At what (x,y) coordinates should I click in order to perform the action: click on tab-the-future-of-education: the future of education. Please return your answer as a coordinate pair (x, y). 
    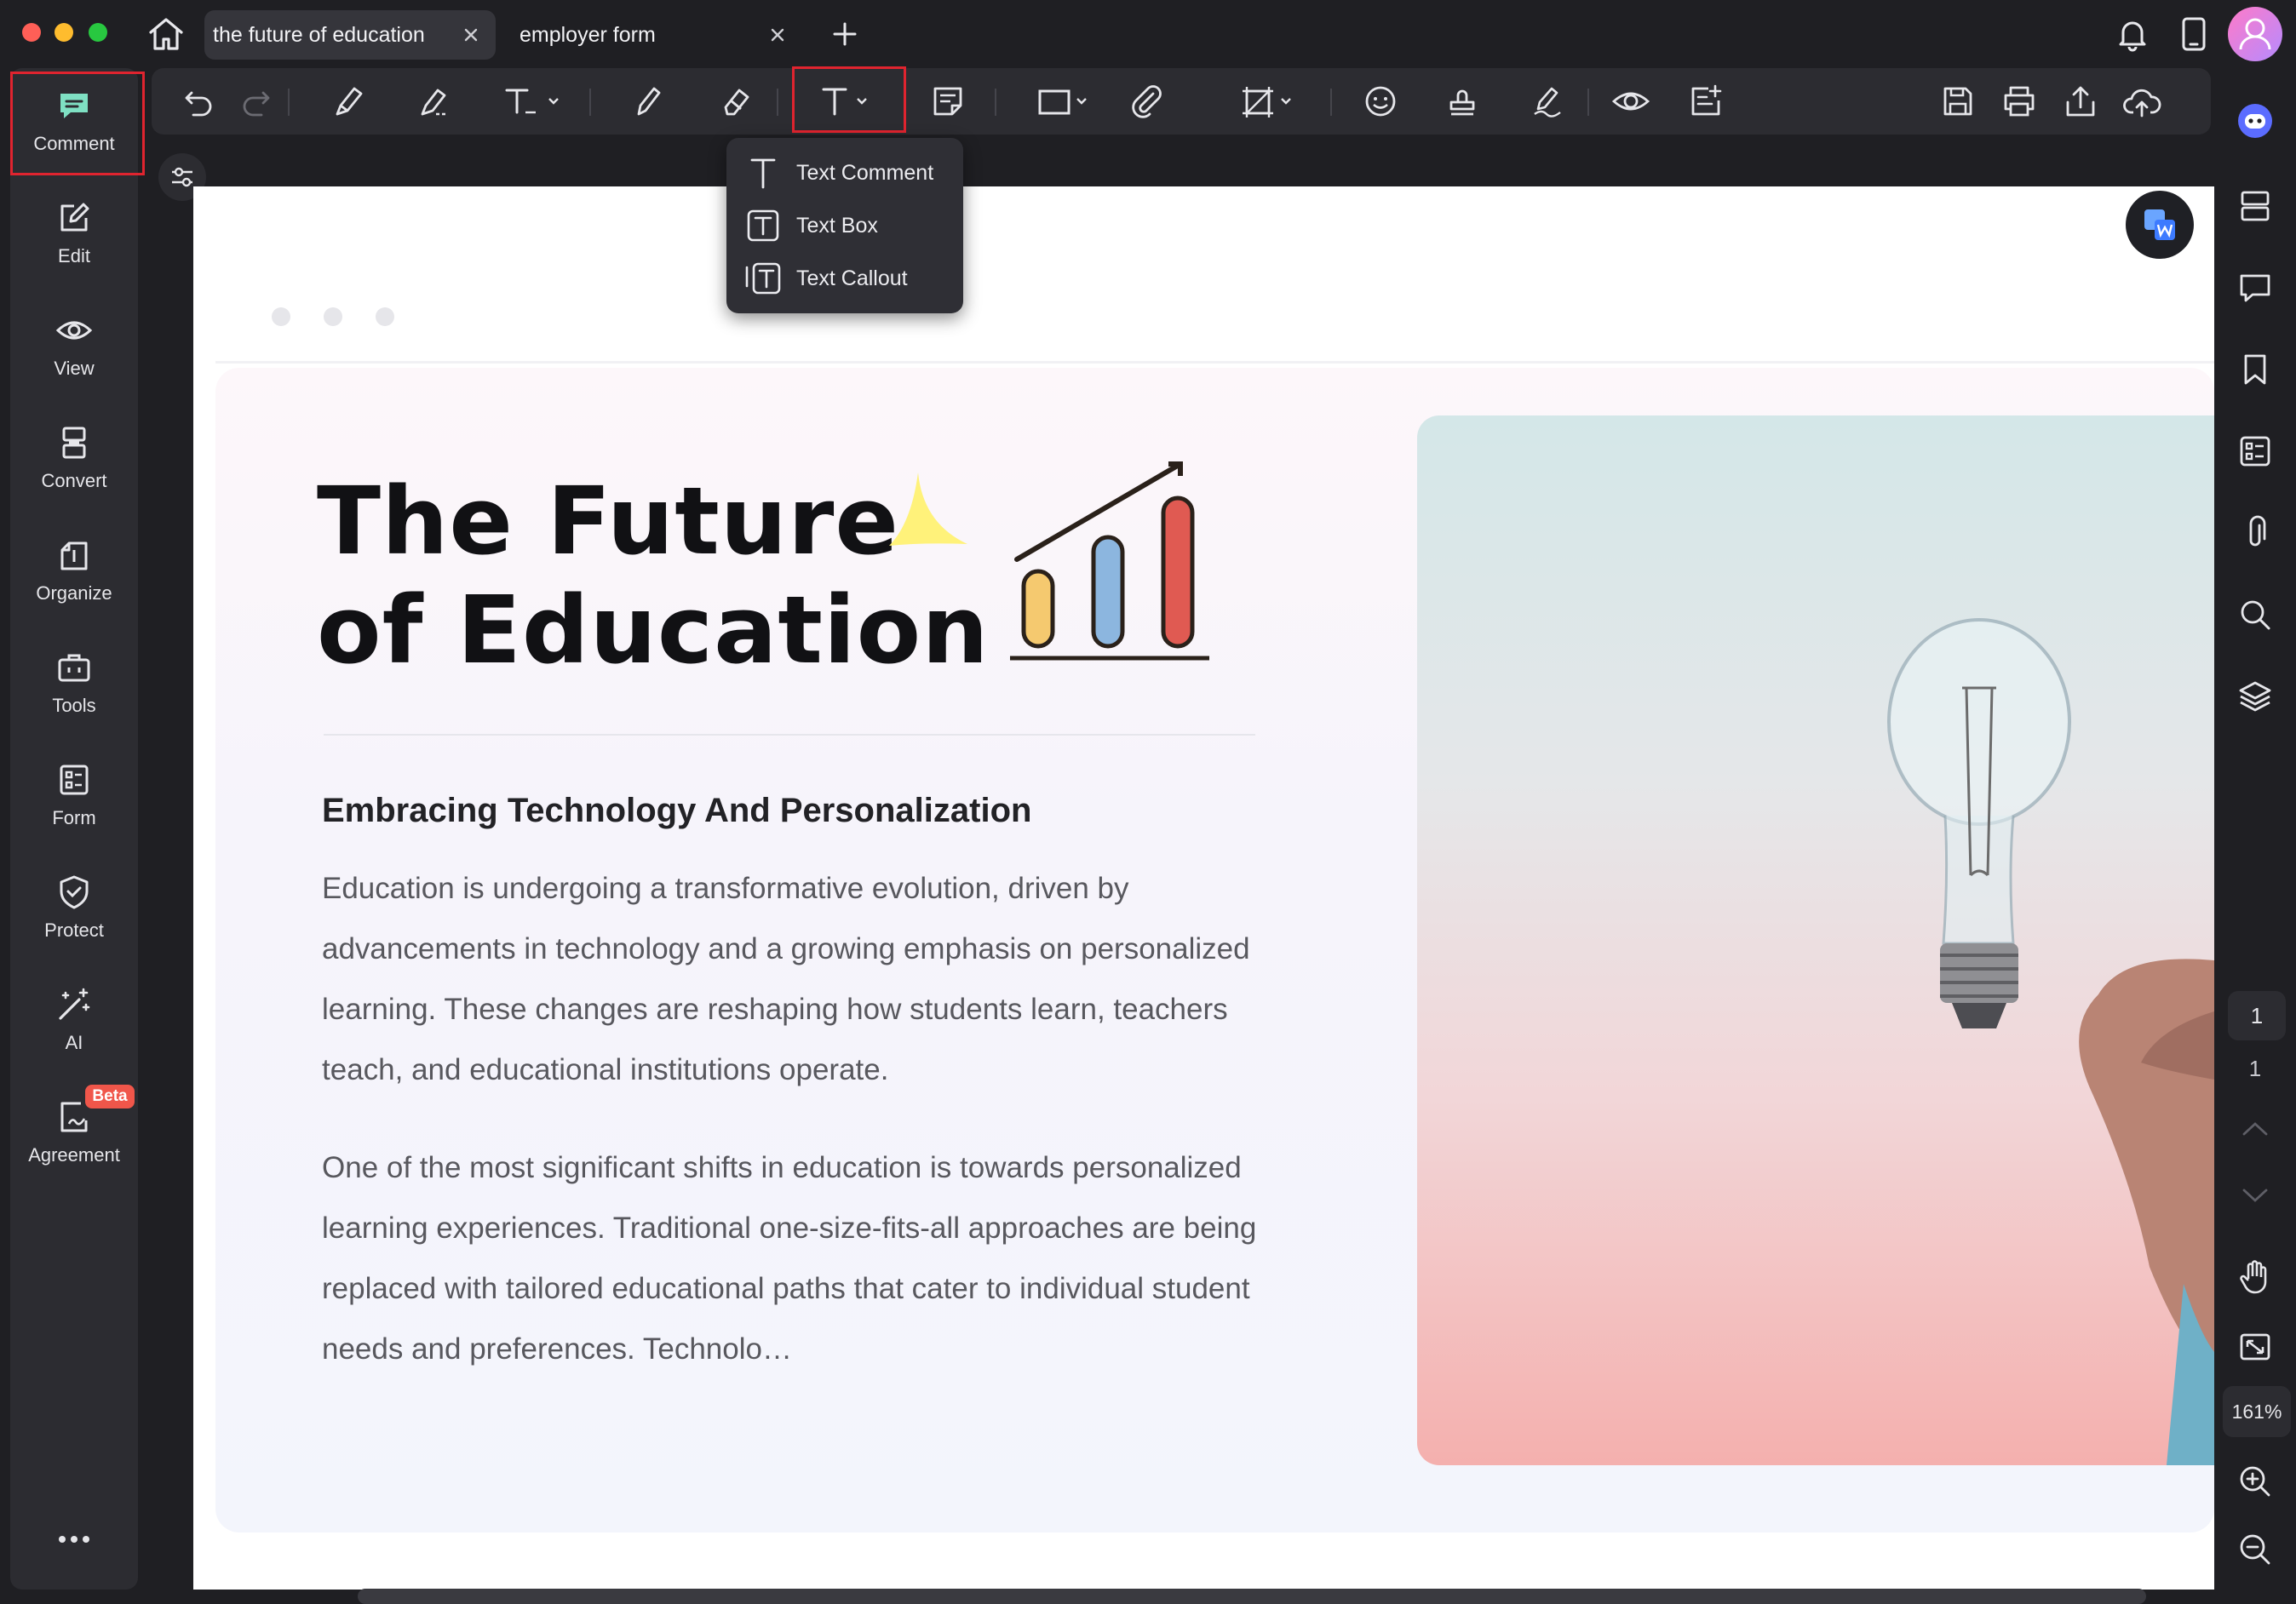
    Looking at the image, I should click on (350, 35).